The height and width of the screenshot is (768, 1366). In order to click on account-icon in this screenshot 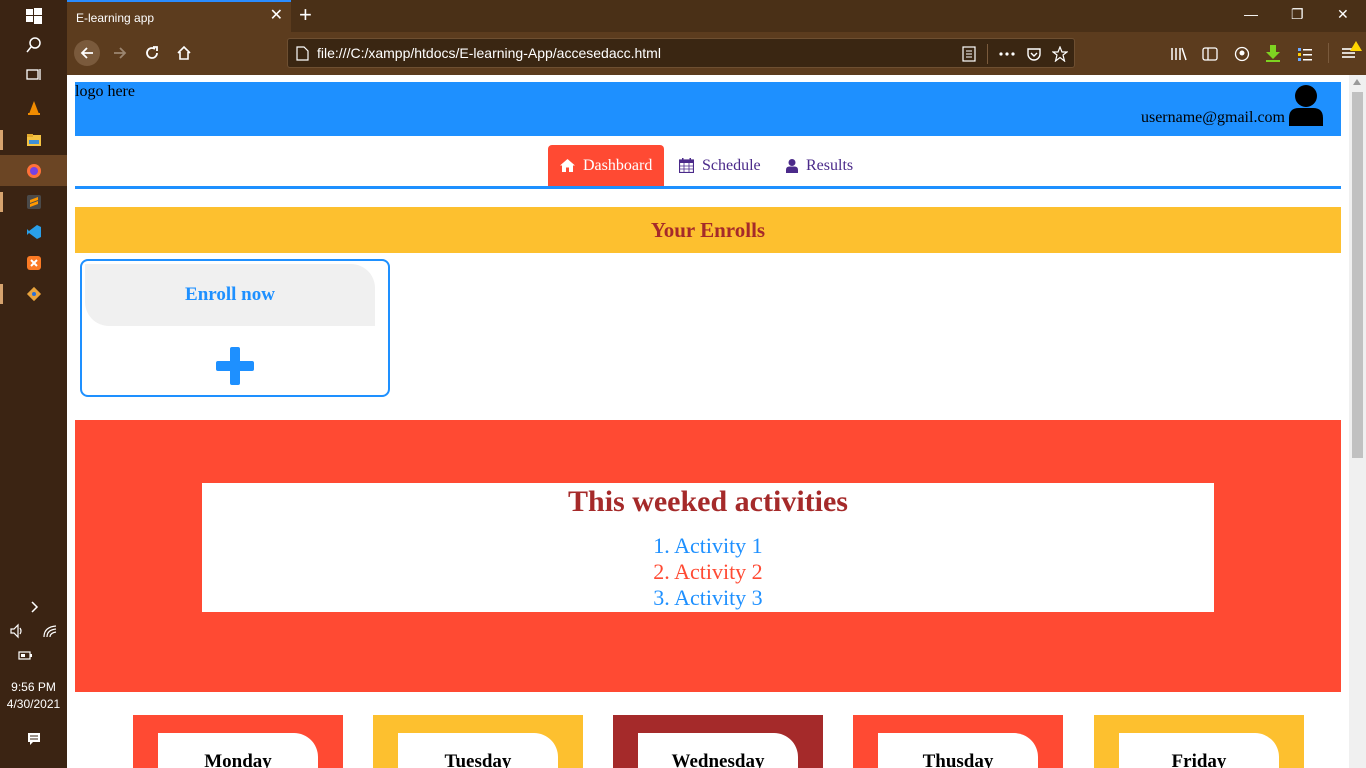, I will do `click(1242, 54)`.